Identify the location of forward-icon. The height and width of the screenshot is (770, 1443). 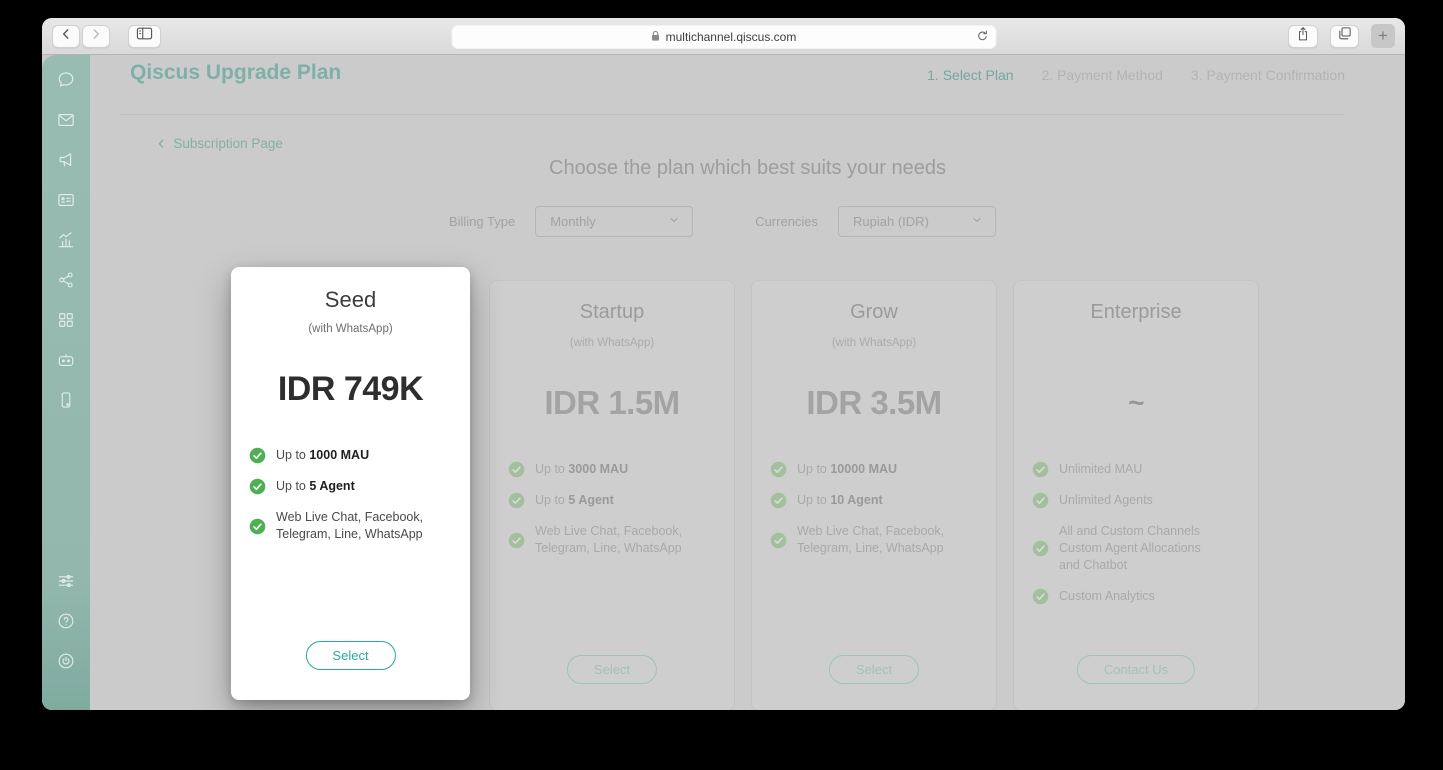
(96, 36).